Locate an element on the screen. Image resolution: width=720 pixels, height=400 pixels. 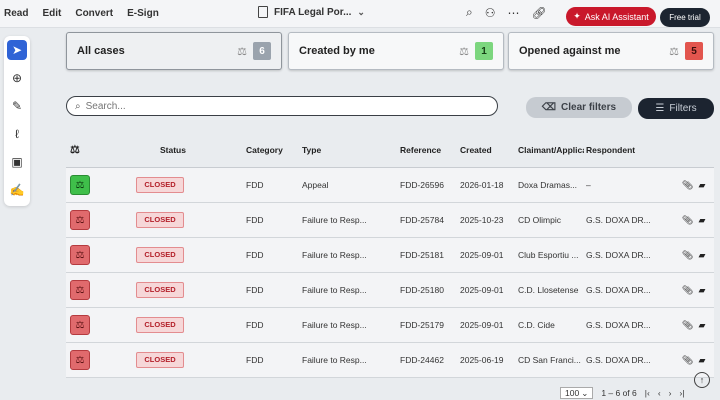
header-status: Status is located at coordinates (191, 150).